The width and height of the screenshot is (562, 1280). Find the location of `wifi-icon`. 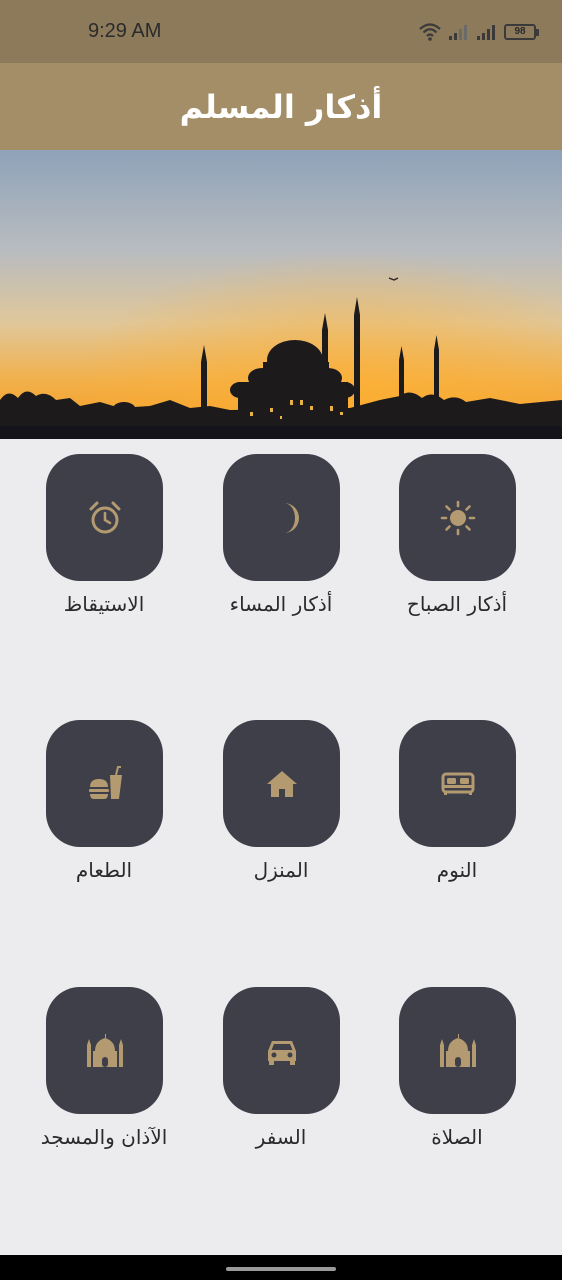

wifi-icon is located at coordinates (430, 32).